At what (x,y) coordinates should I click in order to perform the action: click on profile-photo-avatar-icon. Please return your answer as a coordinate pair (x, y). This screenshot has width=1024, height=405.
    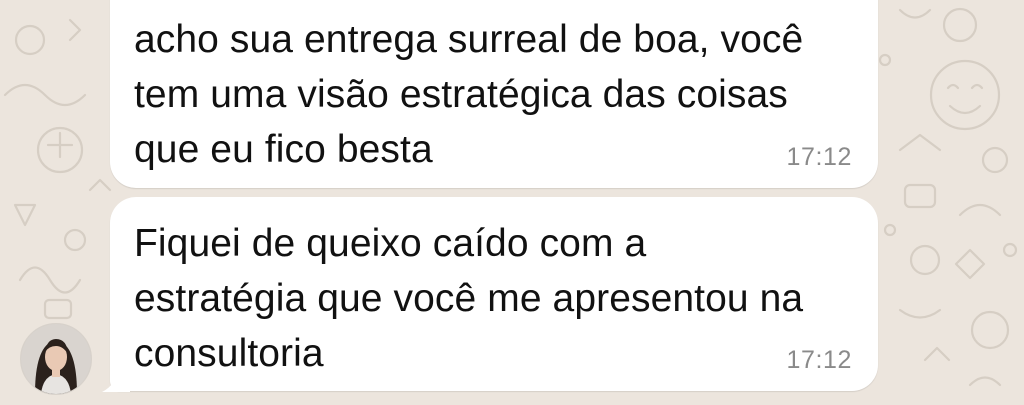
    Looking at the image, I should click on (56, 359).